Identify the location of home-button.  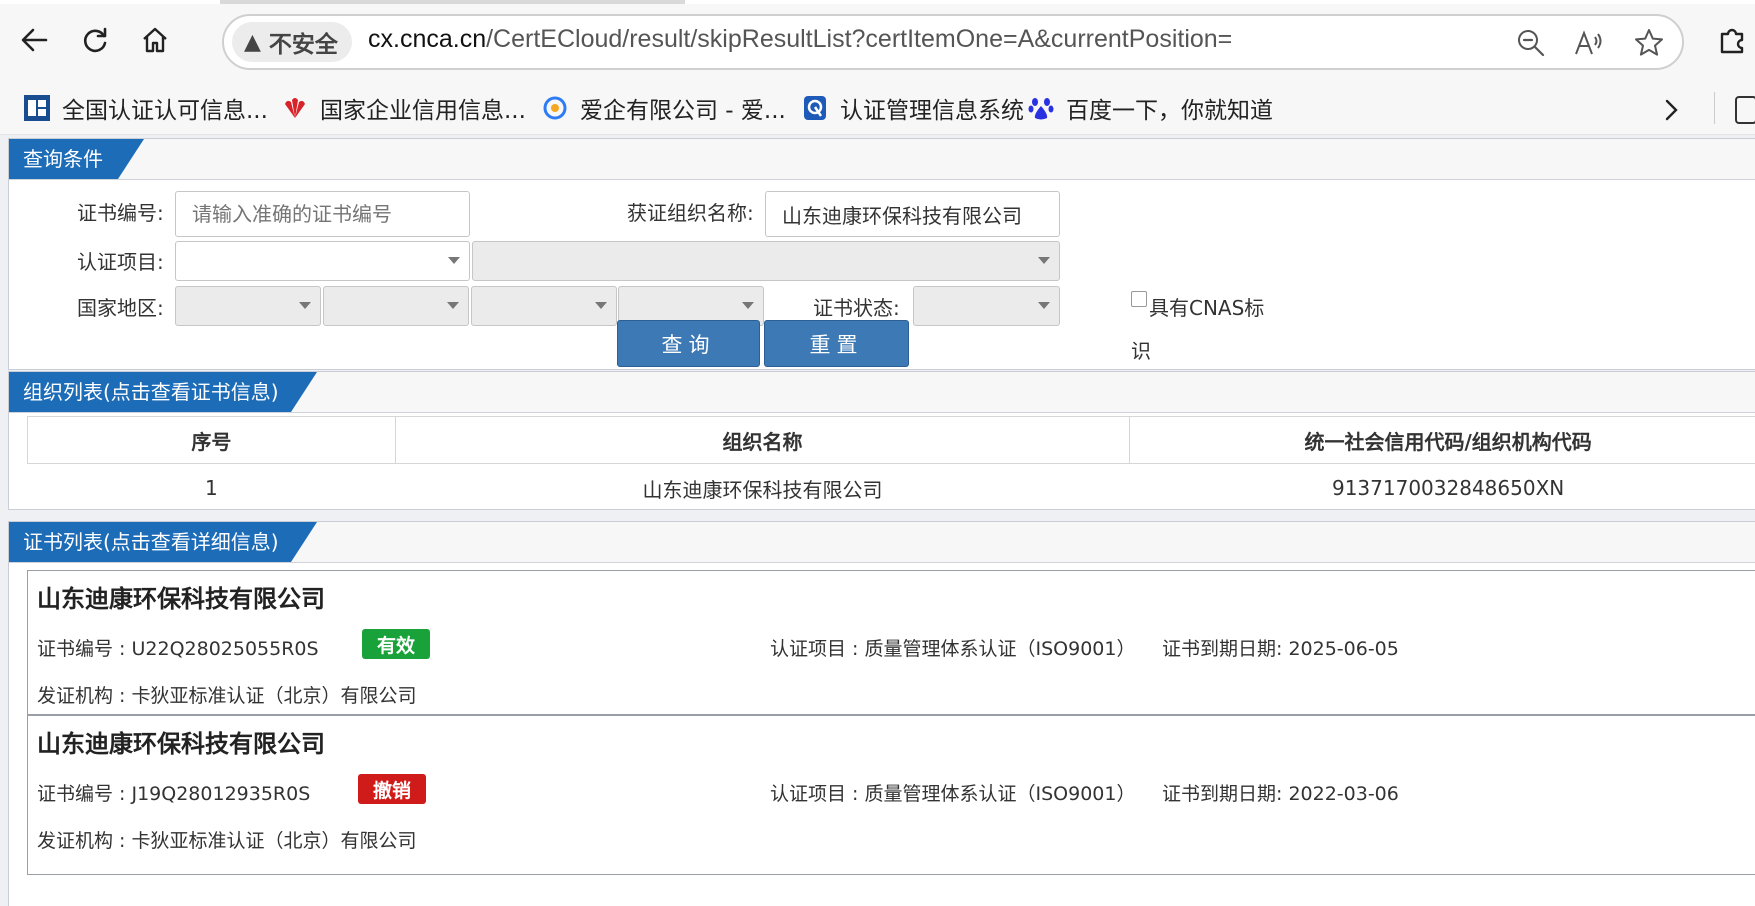
(155, 40).